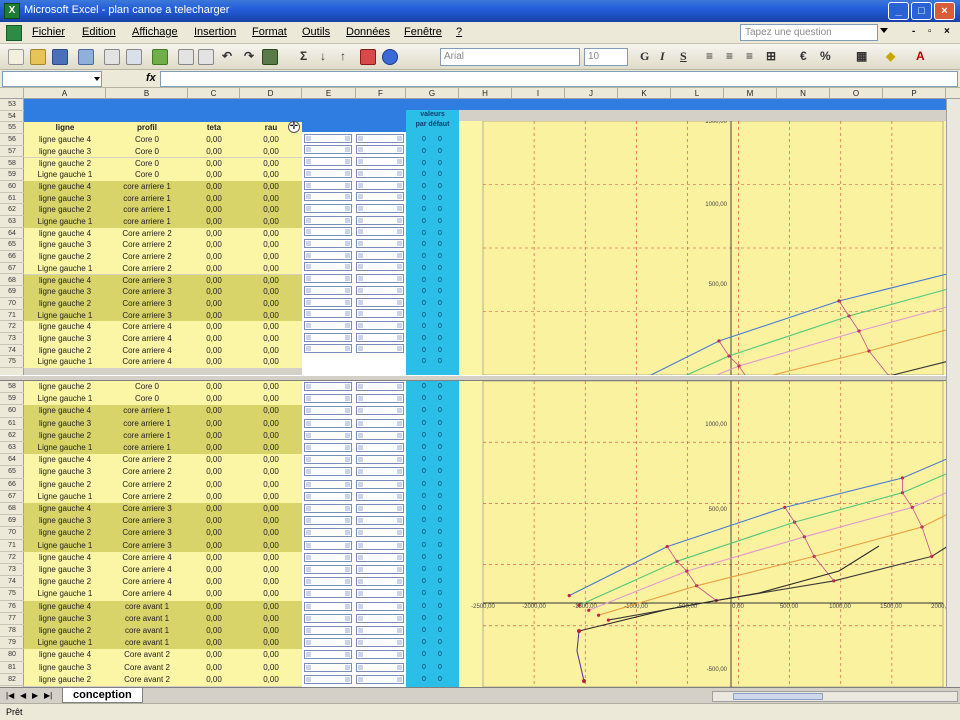  What do you see at coordinates (303, 56) in the screenshot?
I see `autosum-icon: Σ` at bounding box center [303, 56].